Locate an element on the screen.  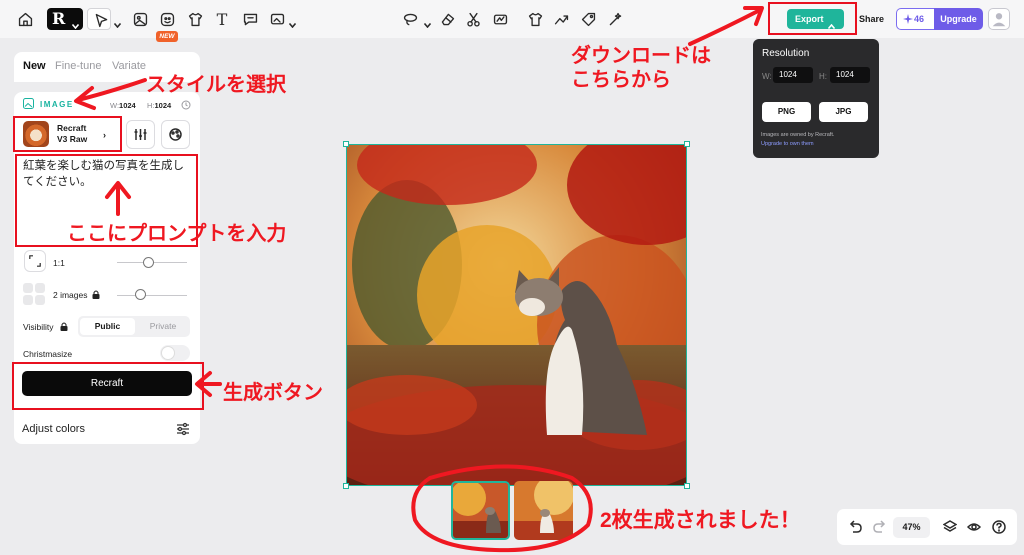
new-badge: NEW is located at coordinates (167, 36).